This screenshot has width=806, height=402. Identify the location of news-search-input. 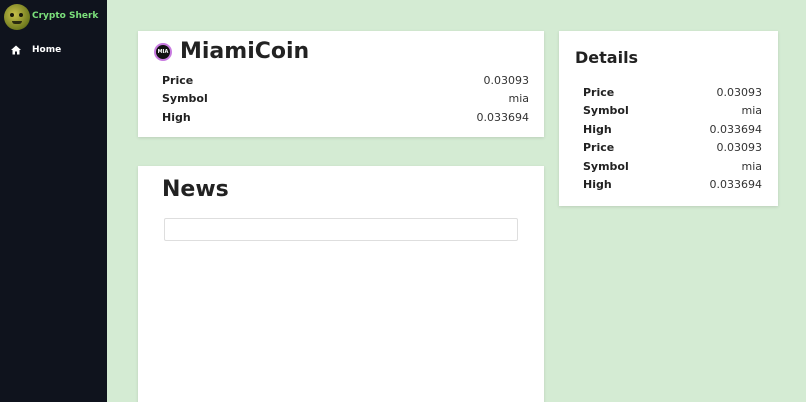
(341, 229).